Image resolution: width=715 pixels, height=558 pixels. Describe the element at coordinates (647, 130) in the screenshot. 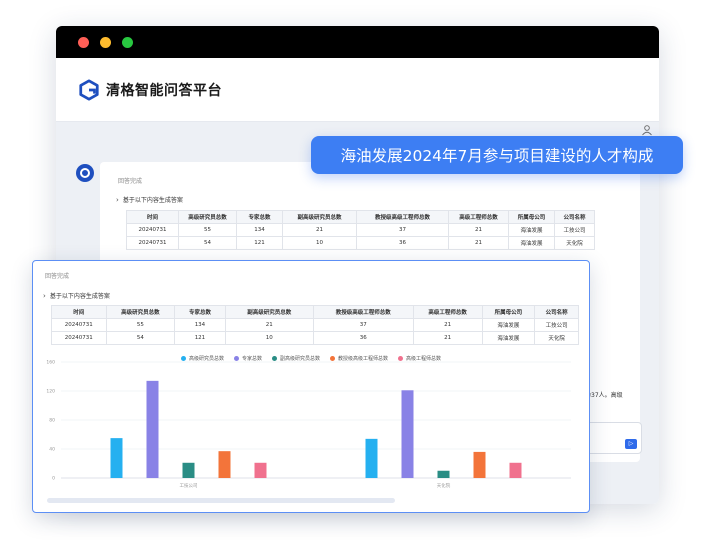

I see `user-avatar-icon` at that location.